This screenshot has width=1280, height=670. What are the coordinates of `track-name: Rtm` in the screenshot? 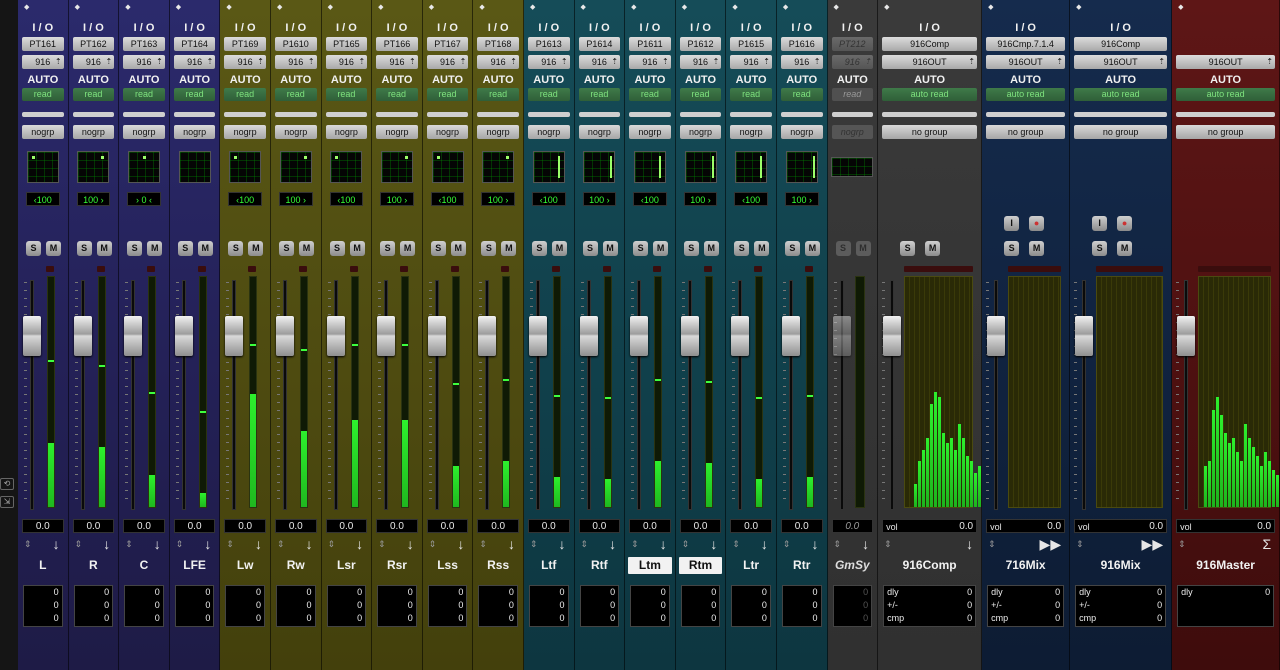 It's located at (700, 565).